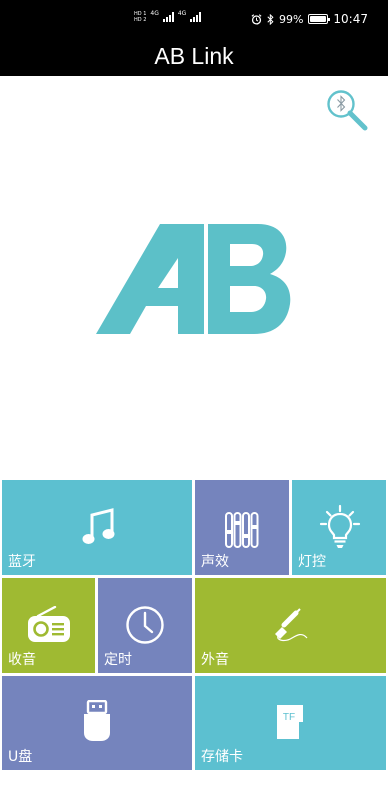 This screenshot has height=800, width=388. I want to click on signal-area: HD 1 HD 2 4G 4G, so click(168, 16).